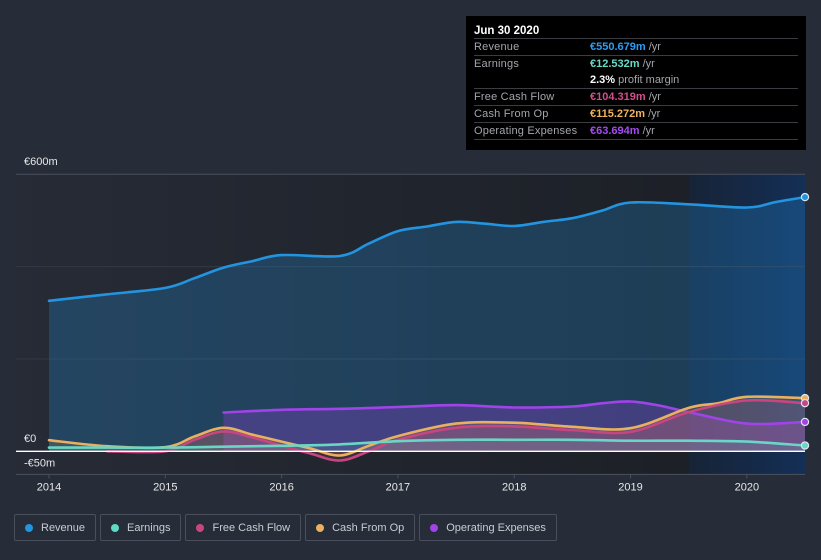  I want to click on x-tick-label: 2020, so click(747, 487).